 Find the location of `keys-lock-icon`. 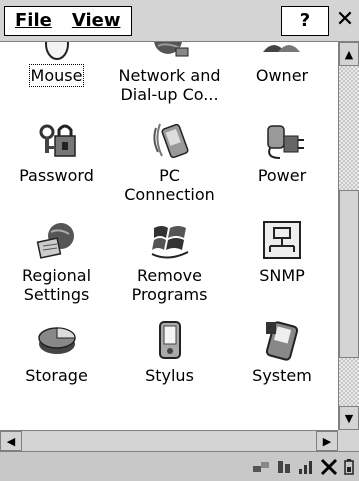

keys-lock-icon is located at coordinates (57, 140).